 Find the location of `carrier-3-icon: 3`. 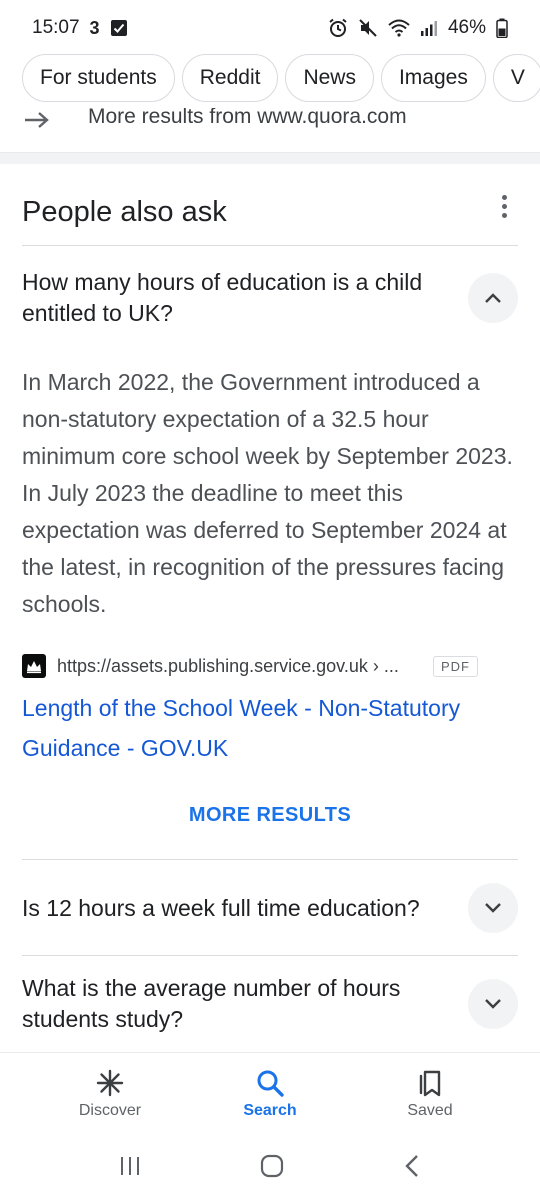

carrier-3-icon: 3 is located at coordinates (94, 27).